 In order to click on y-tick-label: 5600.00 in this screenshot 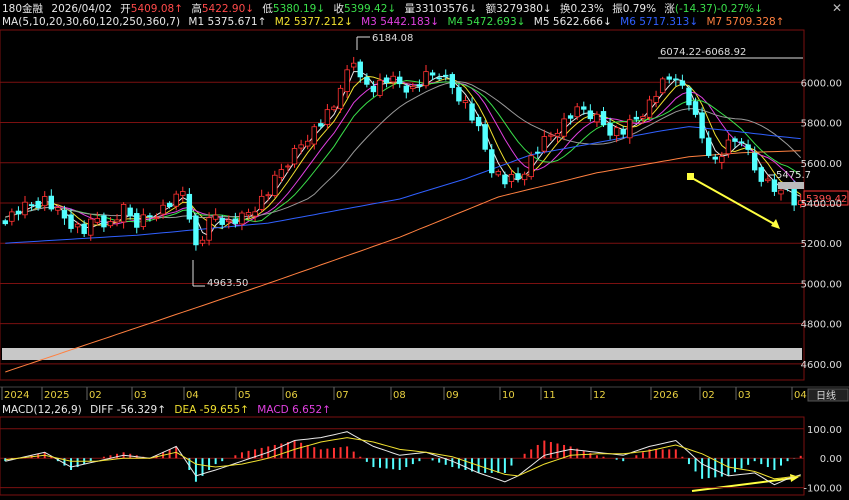, I will do `click(821, 164)`.